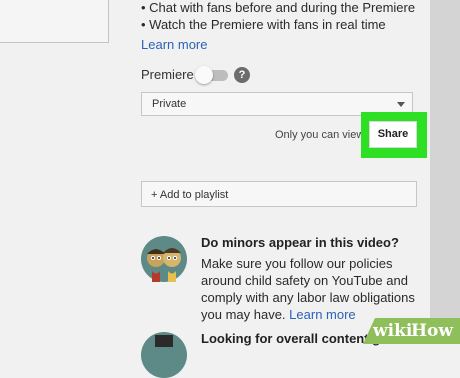 The width and height of the screenshot is (460, 378). I want to click on visibility-selected-value: Private, so click(169, 104).